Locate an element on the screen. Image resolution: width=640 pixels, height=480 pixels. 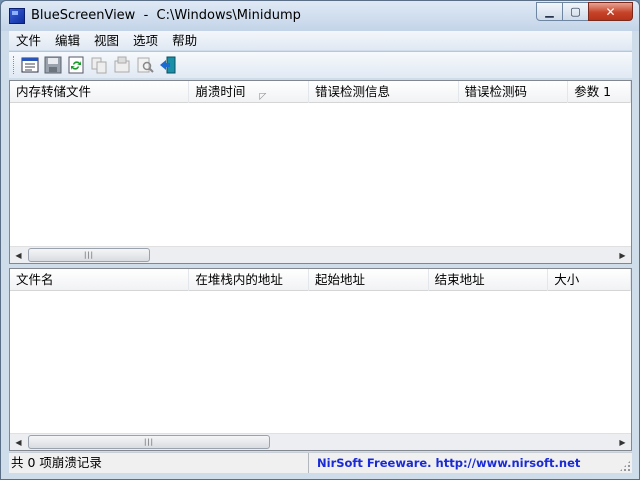
crash-list-header: 内存转储文件 崩溃时间 ◸ 错误检测信息 错误检测码 参数 1 is located at coordinates (320, 92).